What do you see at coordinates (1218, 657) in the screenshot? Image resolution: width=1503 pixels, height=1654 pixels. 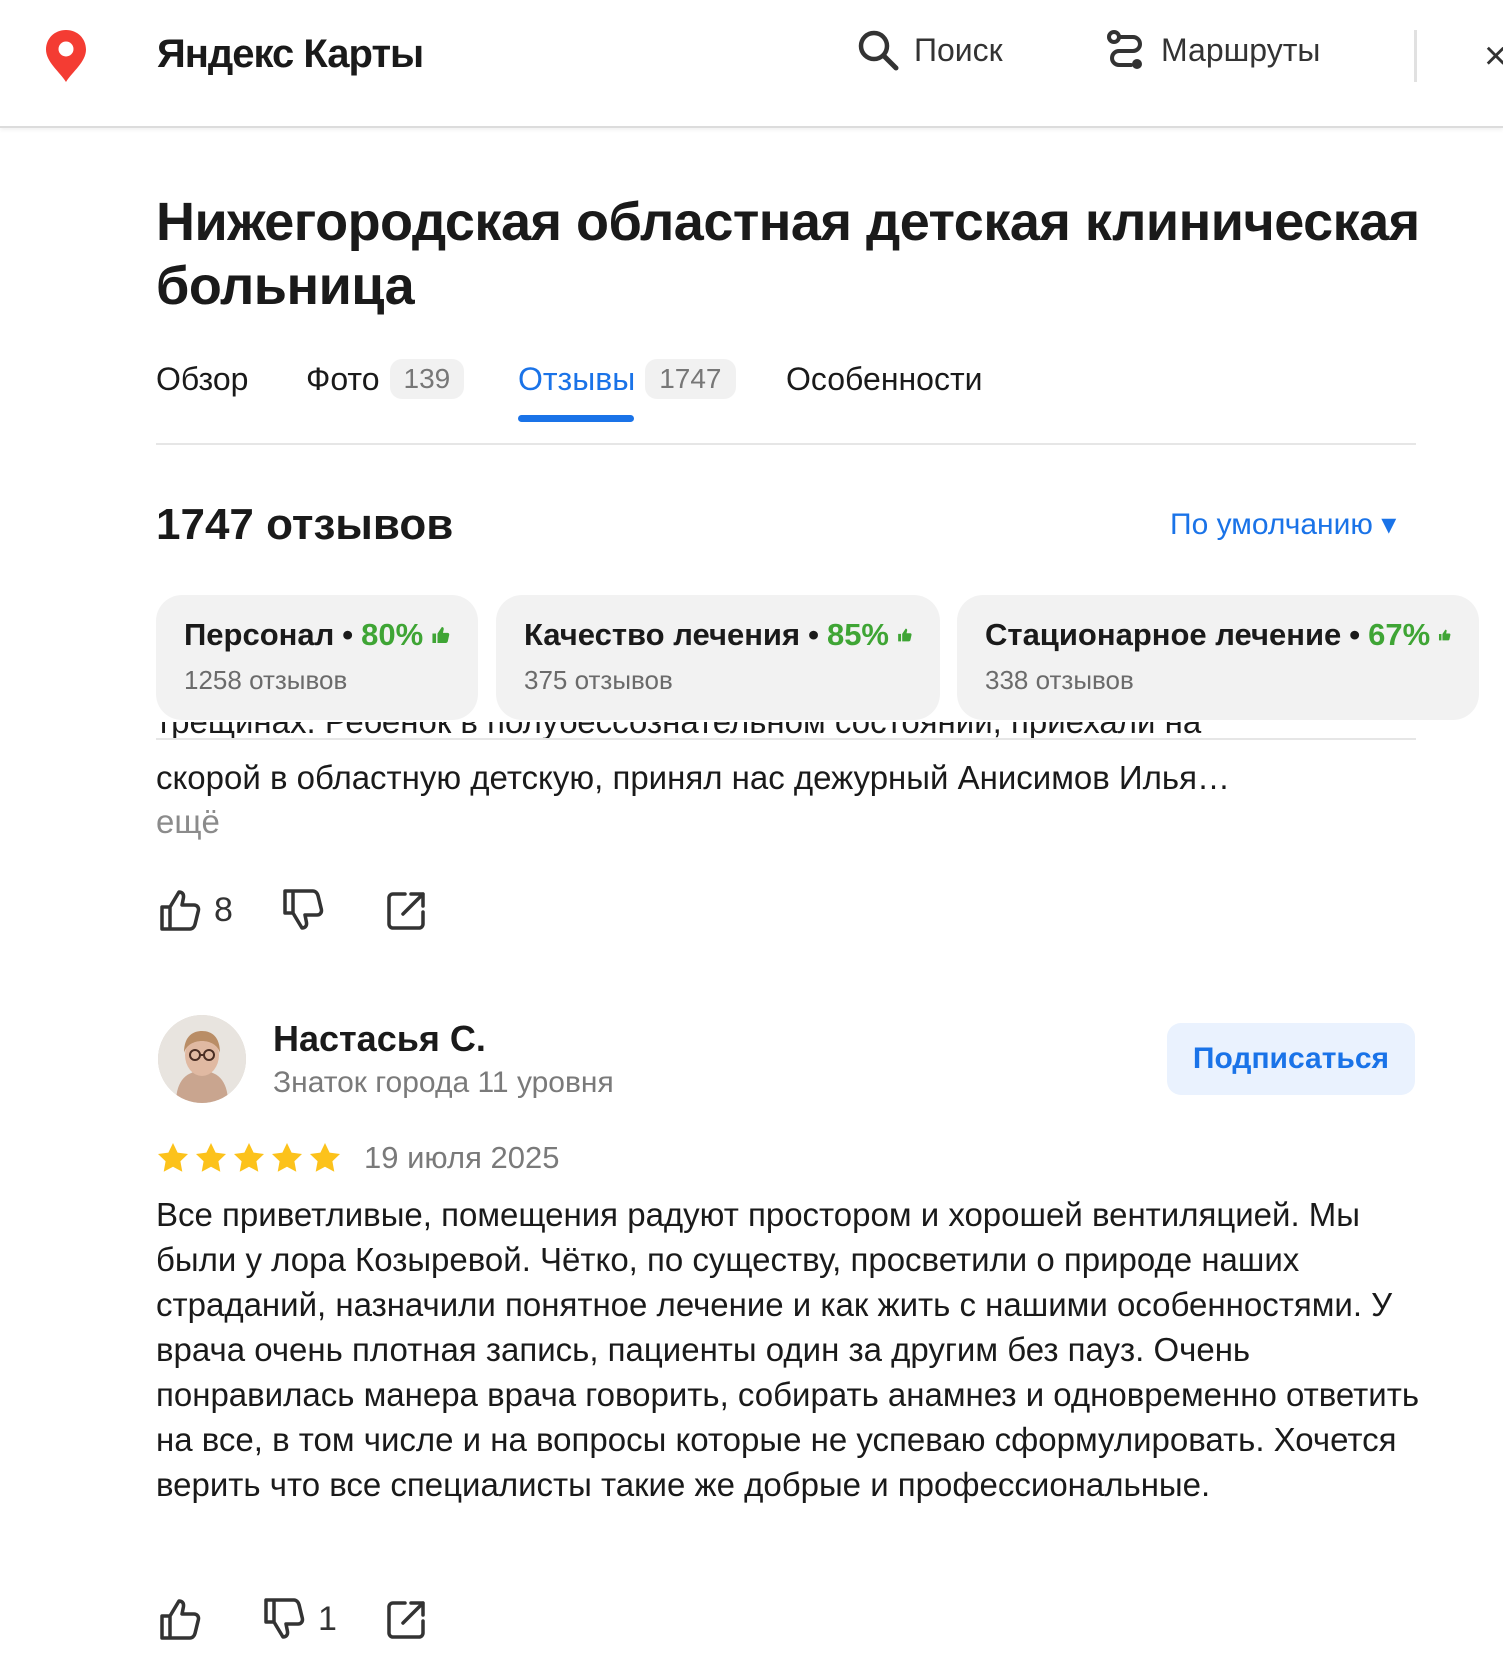 I see `aspect-chip-inpatient: Стационарное лечение • 67% 338 отзывов` at bounding box center [1218, 657].